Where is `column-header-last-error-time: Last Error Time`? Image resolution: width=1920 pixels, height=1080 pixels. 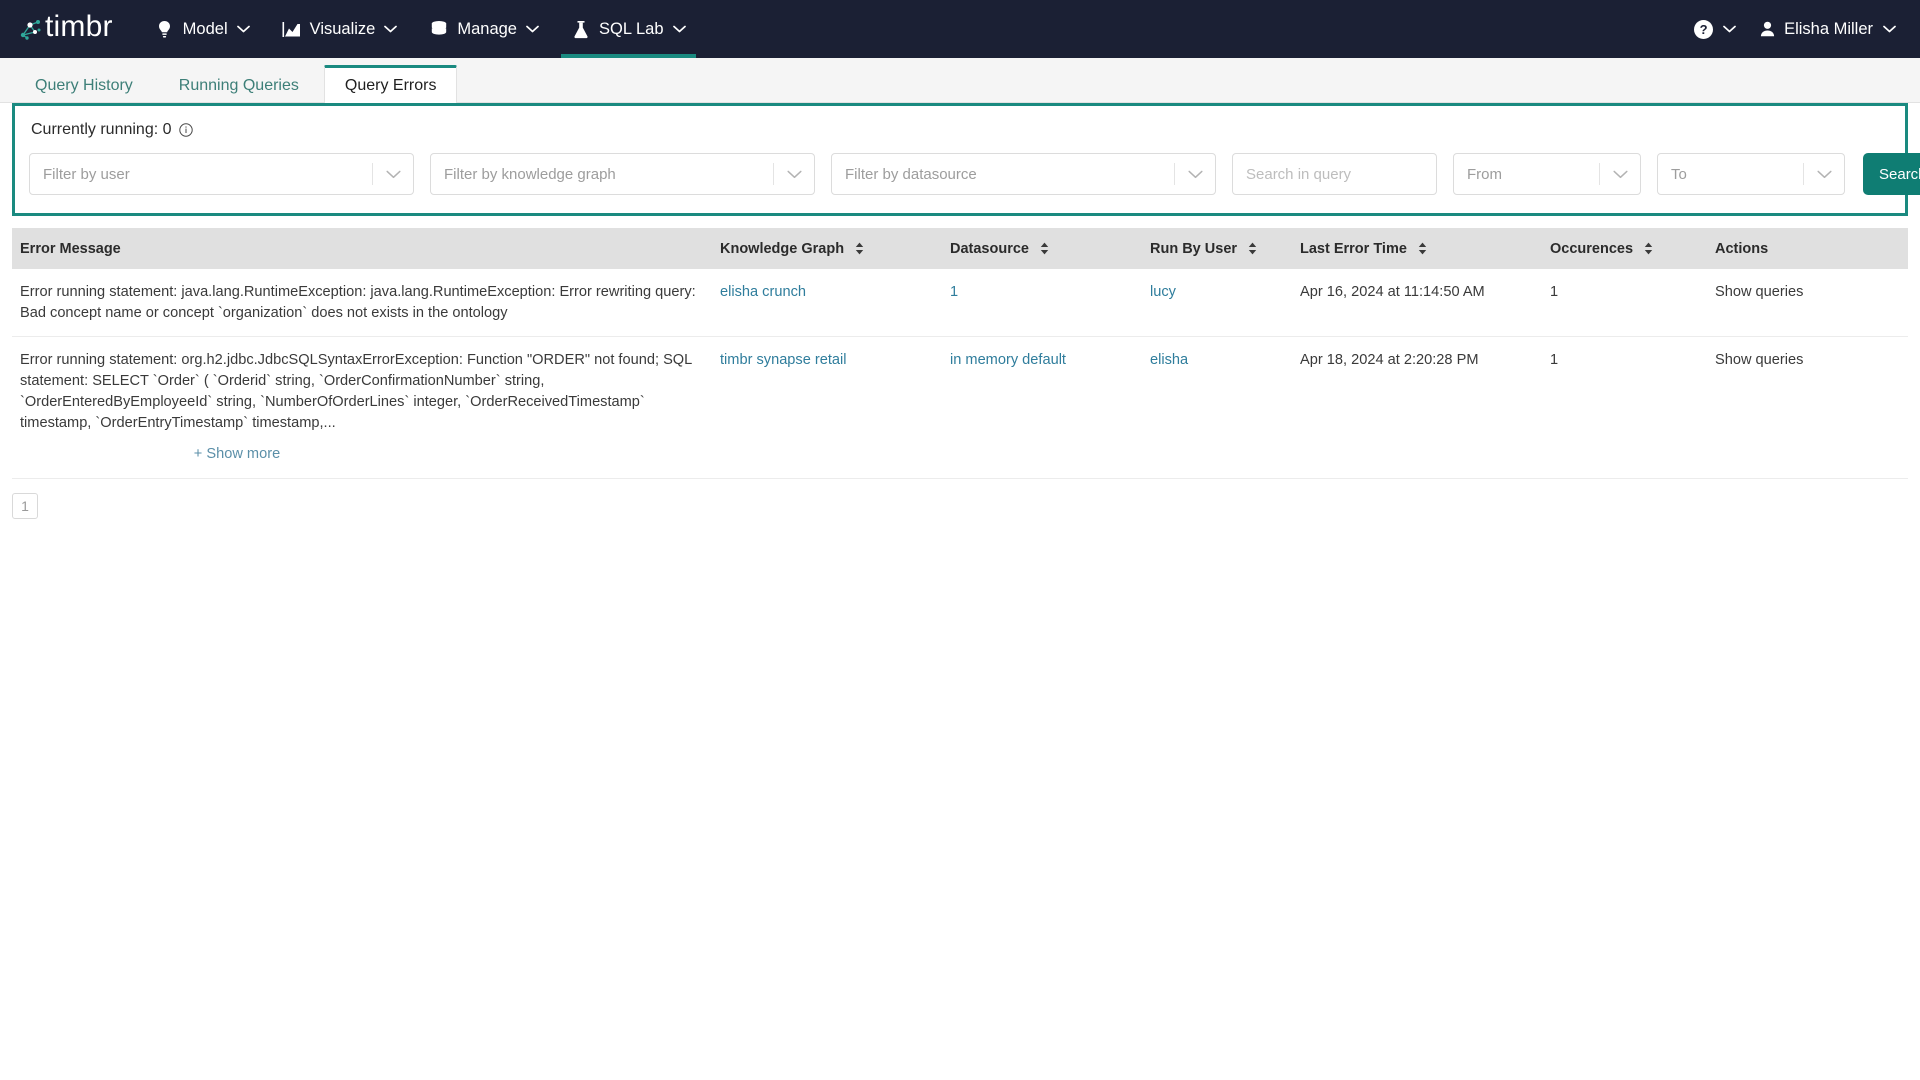 column-header-last-error-time: Last Error Time is located at coordinates (1417, 248).